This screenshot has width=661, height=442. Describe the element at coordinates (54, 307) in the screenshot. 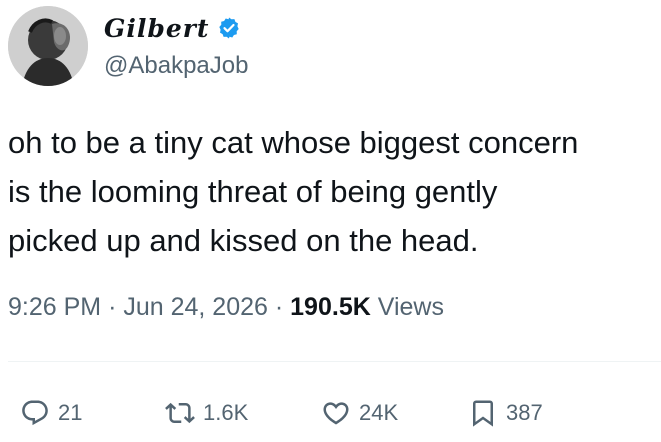

I see `post-time: 9:26 PM` at that location.